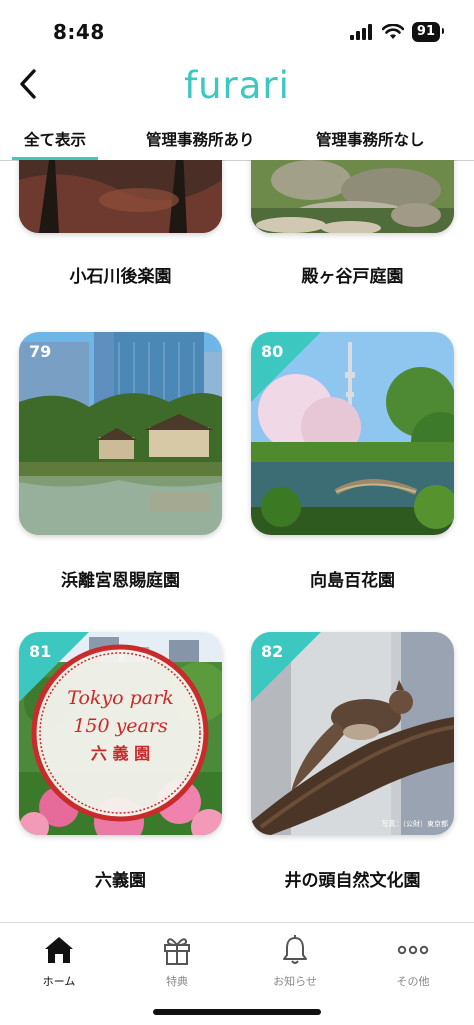 The height and width of the screenshot is (1025, 474). I want to click on photo-credit: 写真：（公財）東京都, so click(415, 824).